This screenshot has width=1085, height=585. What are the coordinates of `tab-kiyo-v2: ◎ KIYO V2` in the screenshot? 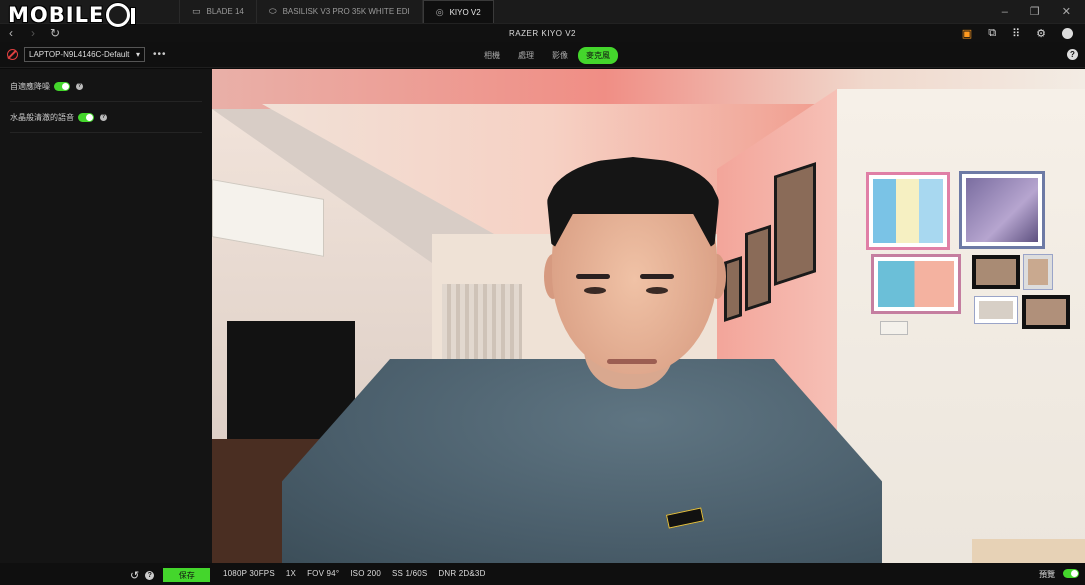 It's located at (458, 11).